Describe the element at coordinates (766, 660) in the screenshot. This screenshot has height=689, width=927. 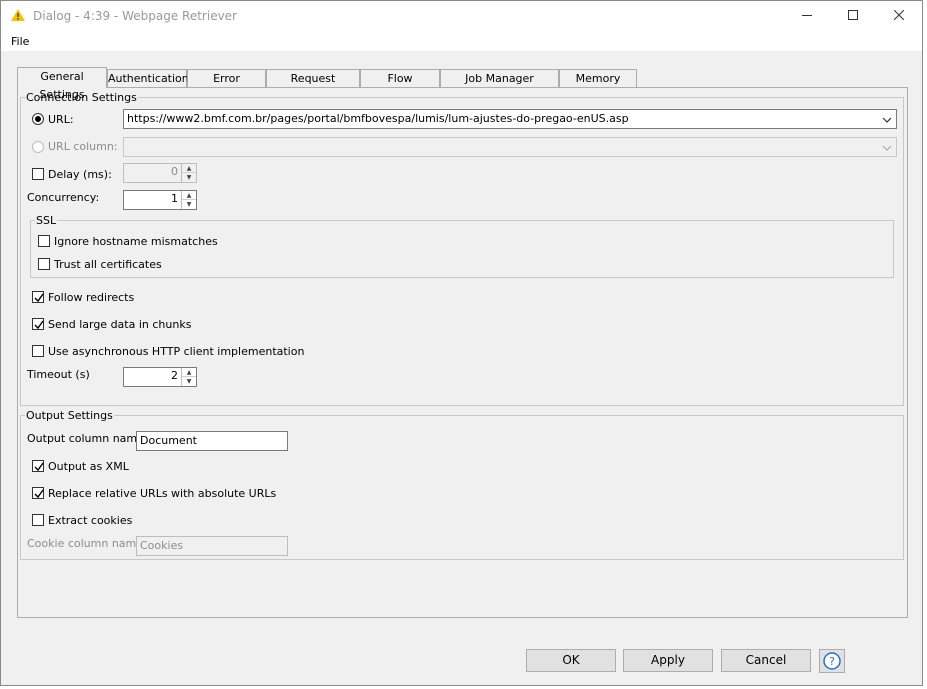
I see `cancel-button: Cancel` at that location.